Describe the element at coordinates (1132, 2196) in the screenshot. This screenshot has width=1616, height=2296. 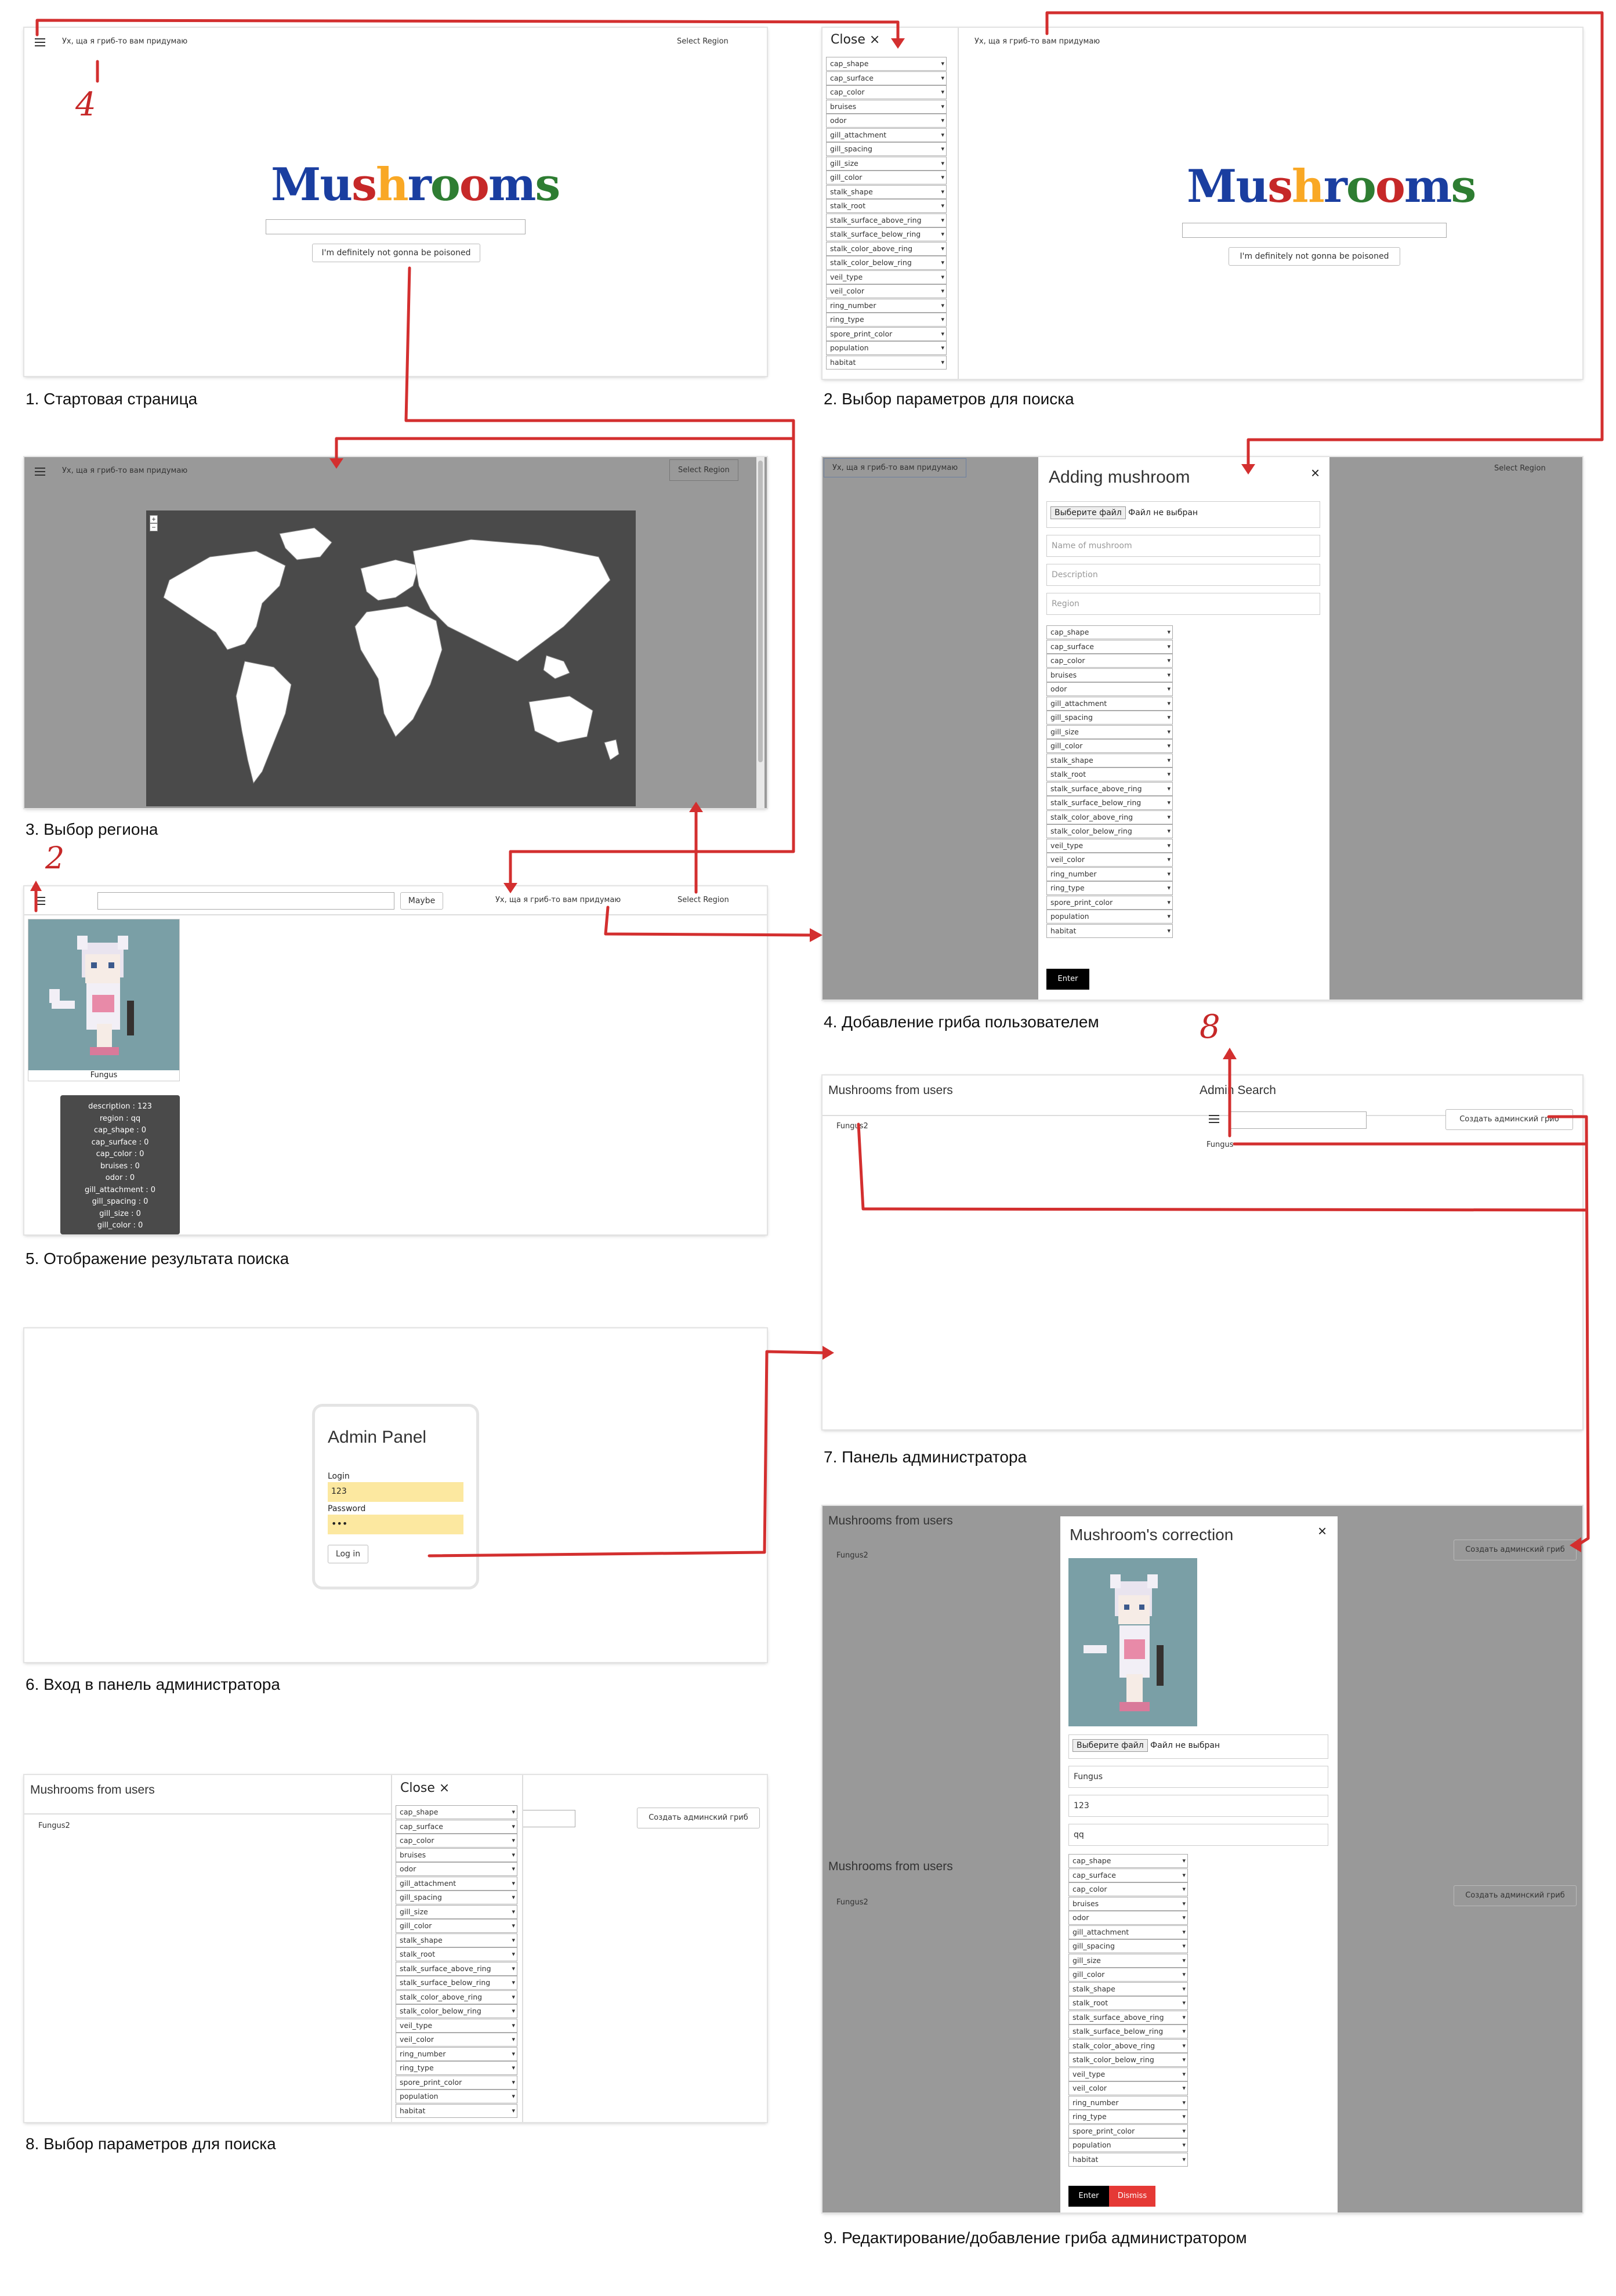
I see `dismiss-button: Dismiss` at that location.